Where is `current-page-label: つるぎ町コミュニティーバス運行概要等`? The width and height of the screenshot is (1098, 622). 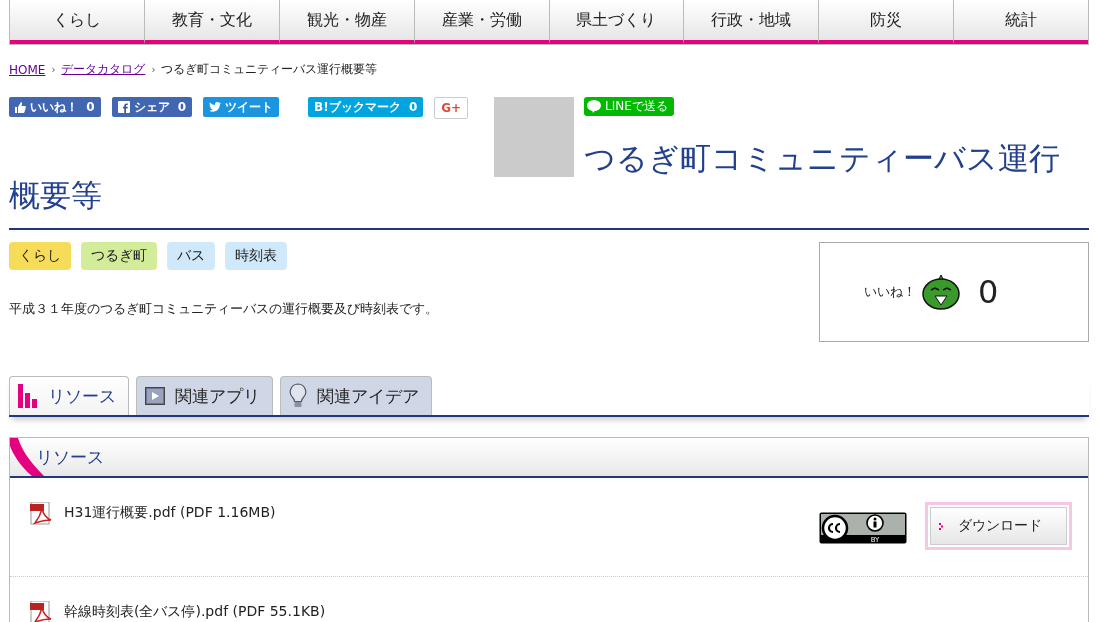 current-page-label: つるぎ町コミュニティーバス運行概要等 is located at coordinates (269, 69).